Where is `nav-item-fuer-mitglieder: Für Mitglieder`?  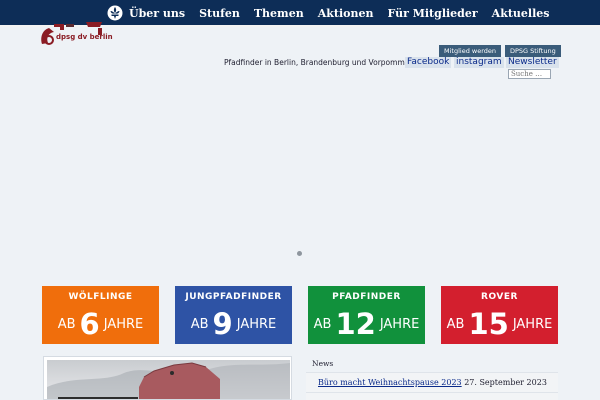
nav-item-fuer-mitglieder: Für Mitglieder is located at coordinates (432, 13).